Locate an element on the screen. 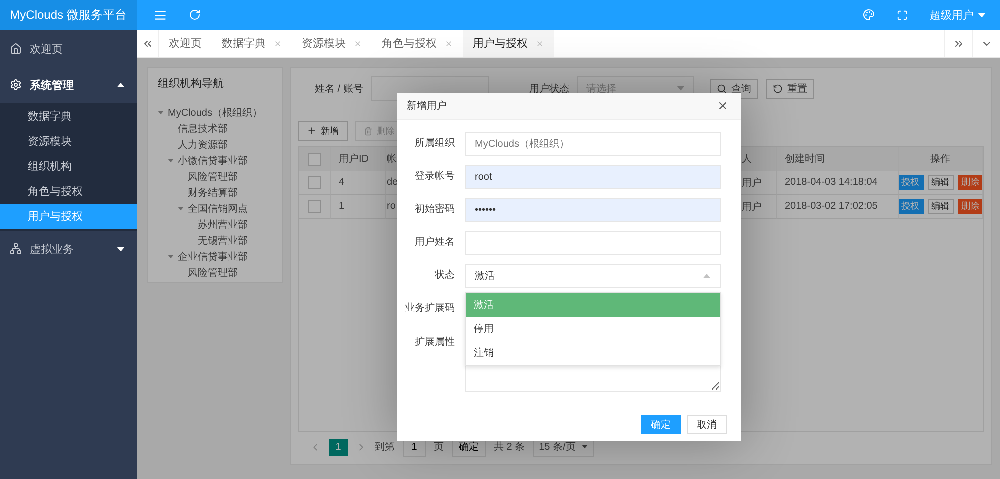  reset-icon is located at coordinates (778, 89).